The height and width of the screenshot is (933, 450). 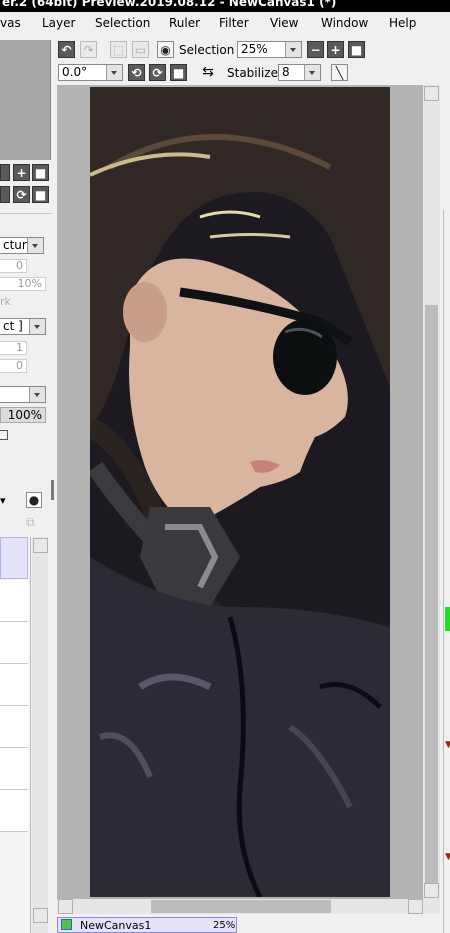 I want to click on effect-select: ct ], so click(x=23, y=326).